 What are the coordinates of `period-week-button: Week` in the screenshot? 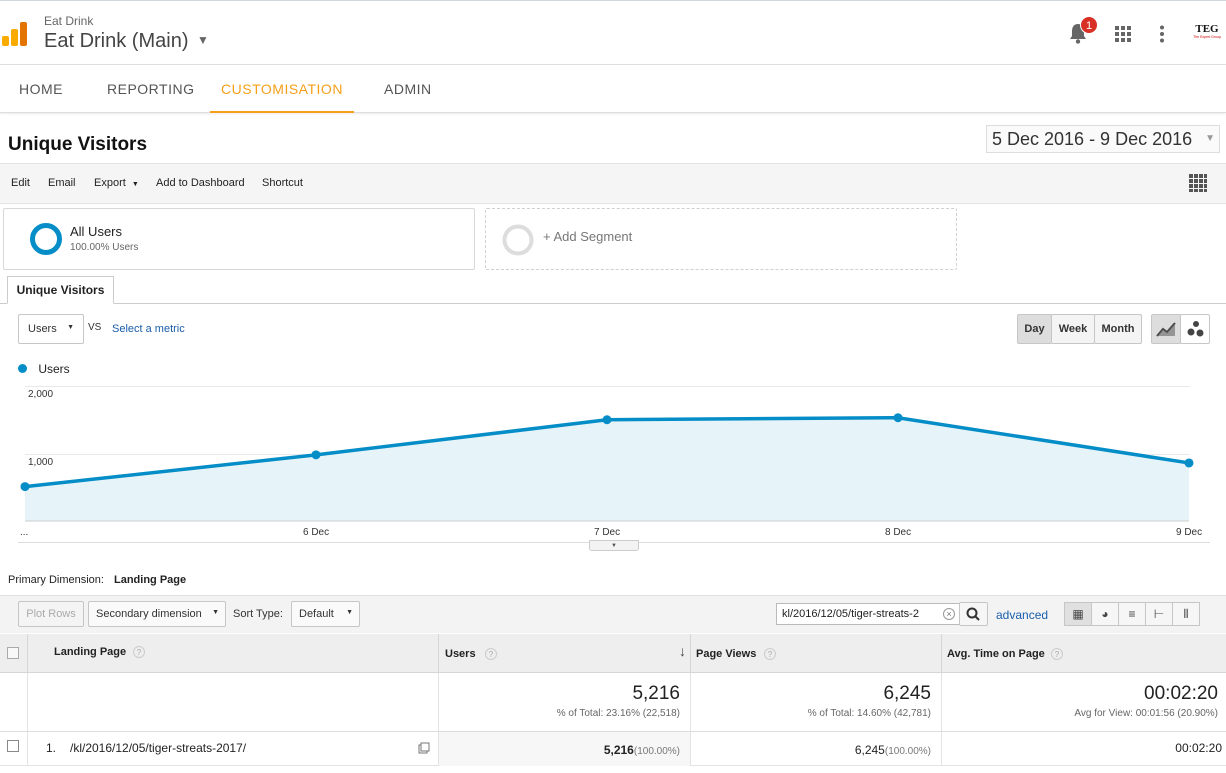 It's located at (1073, 329).